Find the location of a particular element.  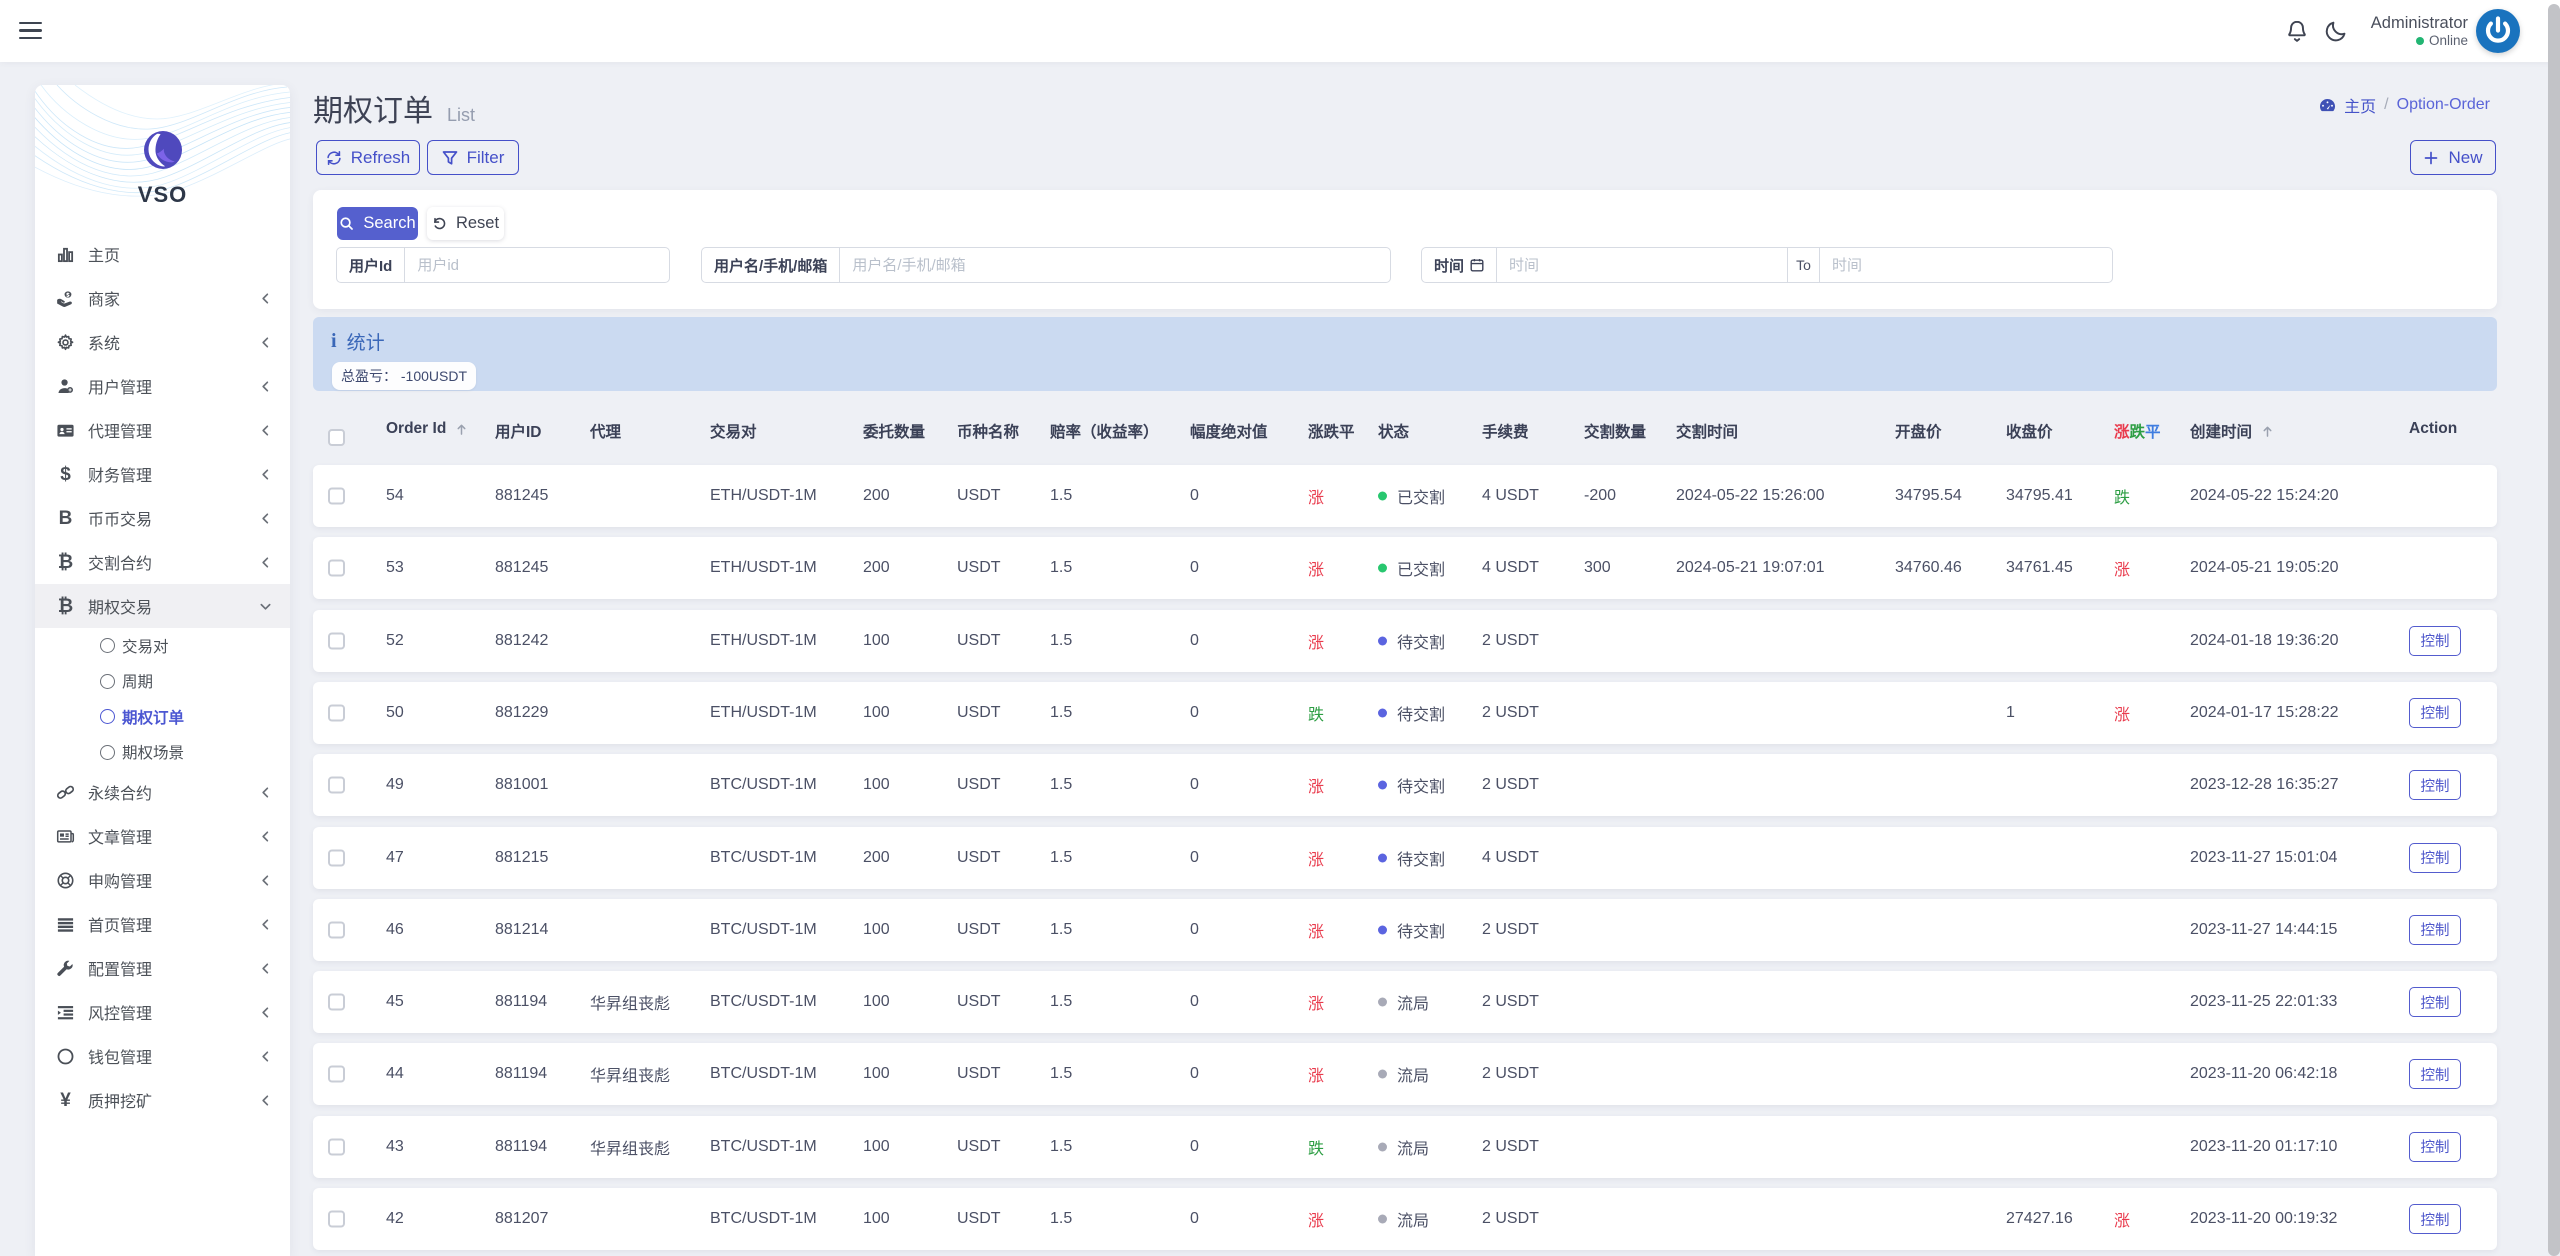

column-header-action: Action is located at coordinates (2433, 428).